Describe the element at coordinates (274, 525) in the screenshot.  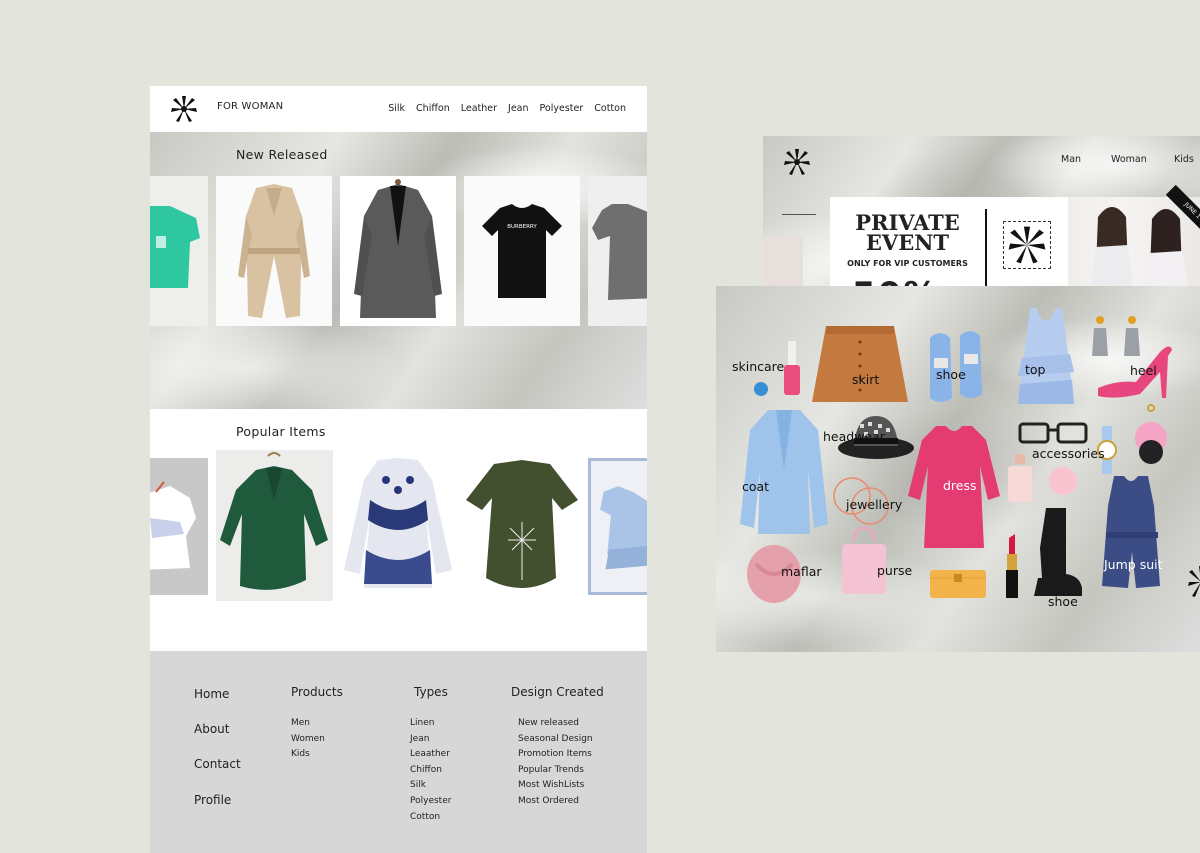
I see `product-card-green-blouse` at that location.